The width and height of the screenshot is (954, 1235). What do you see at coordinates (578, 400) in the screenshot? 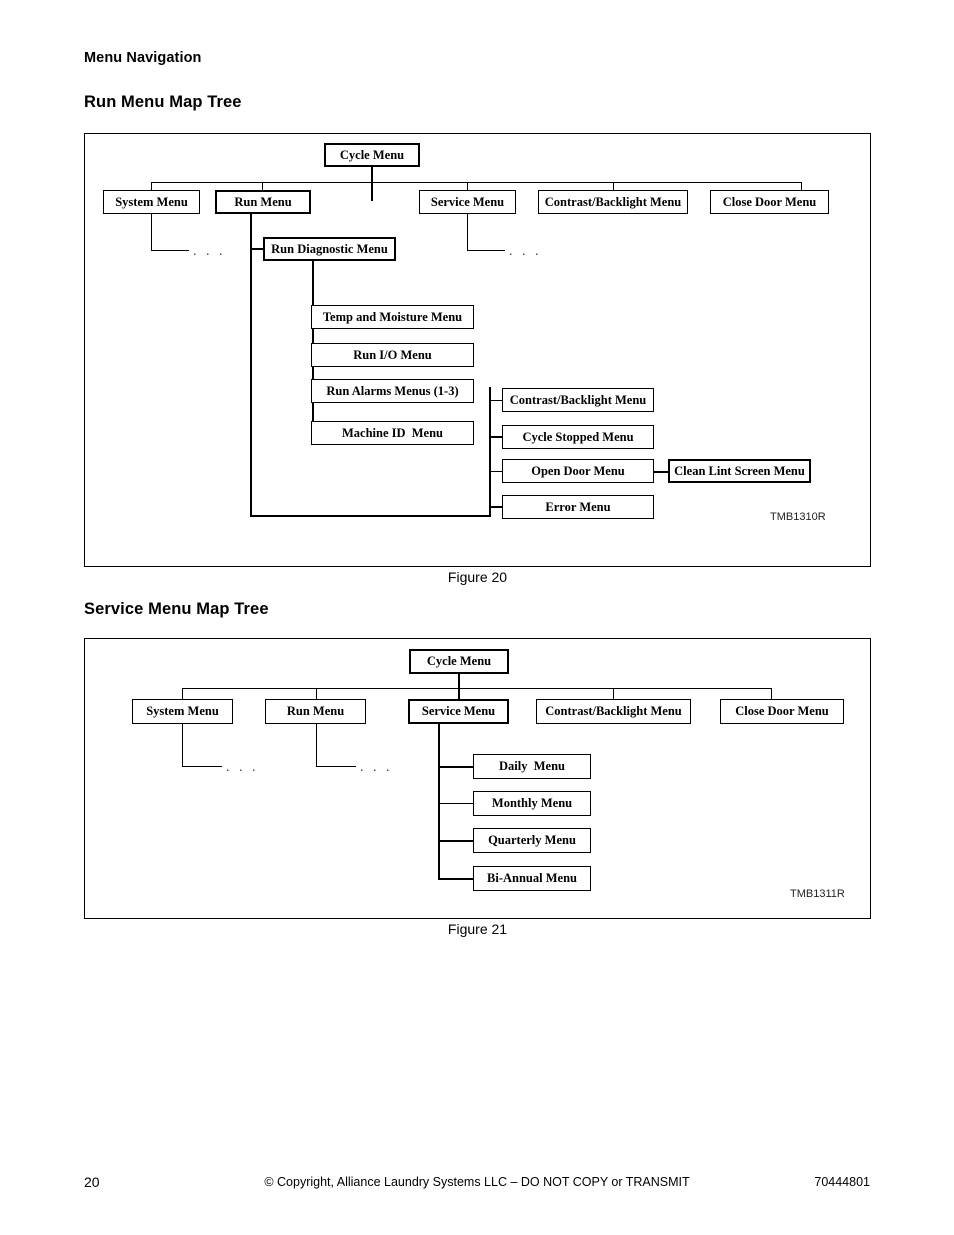
I see `node-contrast-backlight-menu-2: Contrast/Backlight Menu` at bounding box center [578, 400].